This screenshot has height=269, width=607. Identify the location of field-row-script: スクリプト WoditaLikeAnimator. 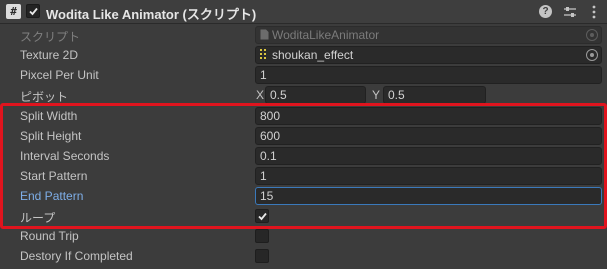
(303, 35).